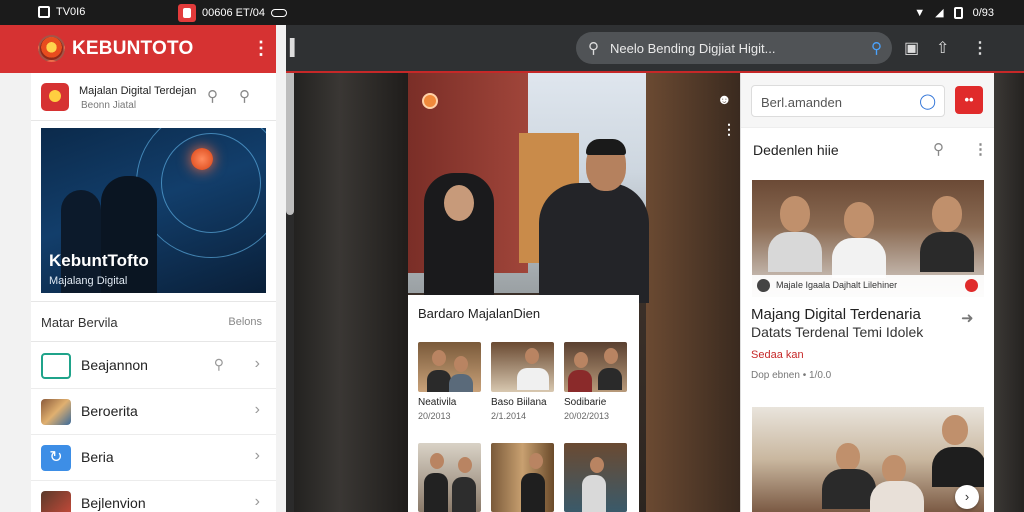 This screenshot has width=1024, height=512. What do you see at coordinates (509, 416) in the screenshot?
I see `thumb-date: 2/1.2014` at bounding box center [509, 416].